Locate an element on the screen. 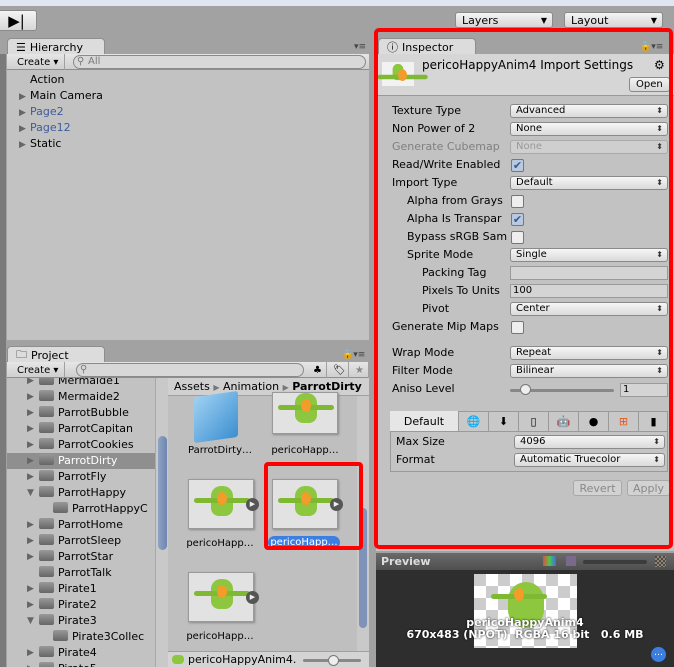 This screenshot has height=667, width=674. hierarchy-search-input: ⚲ All is located at coordinates (219, 62).